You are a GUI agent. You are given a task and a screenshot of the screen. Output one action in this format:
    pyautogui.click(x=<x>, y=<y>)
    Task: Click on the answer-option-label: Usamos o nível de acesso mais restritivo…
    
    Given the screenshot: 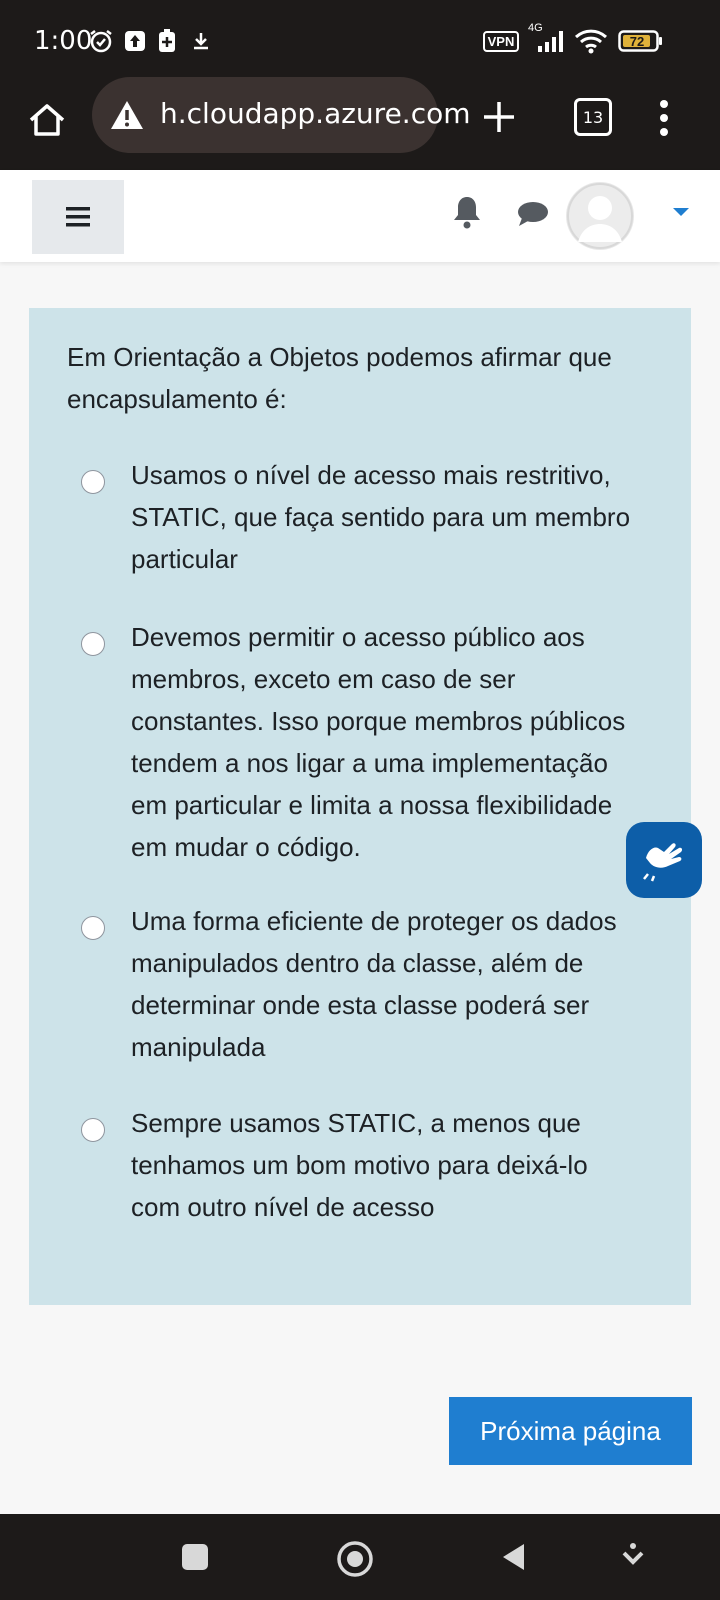 What is the action you would take?
    pyautogui.click(x=381, y=517)
    